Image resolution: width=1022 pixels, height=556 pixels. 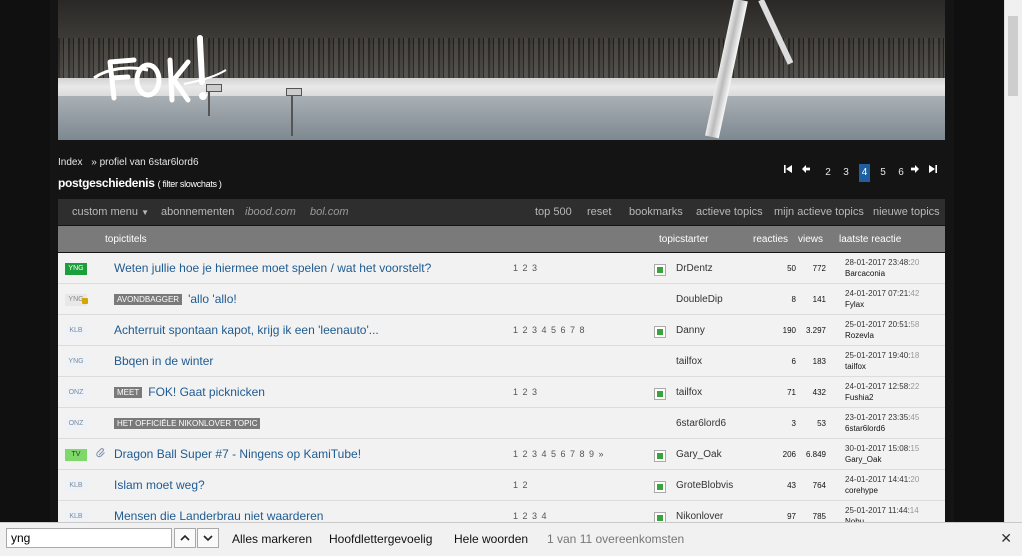 I want to click on last-reply-user: Rozevla, so click(x=859, y=335).